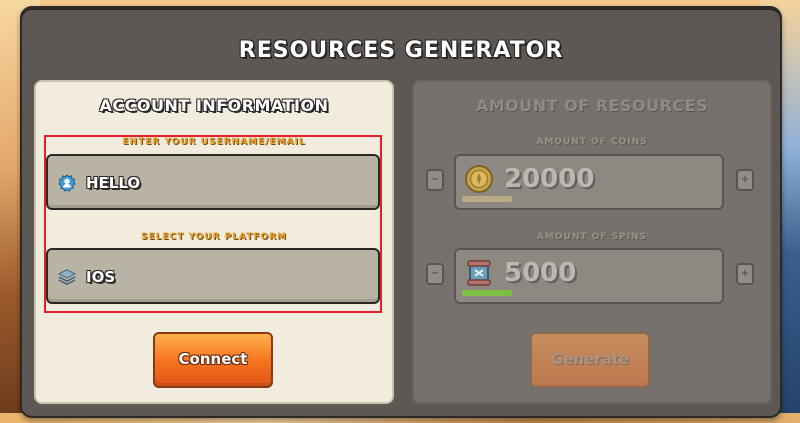  What do you see at coordinates (101, 277) in the screenshot?
I see `platform-value: IOS` at bounding box center [101, 277].